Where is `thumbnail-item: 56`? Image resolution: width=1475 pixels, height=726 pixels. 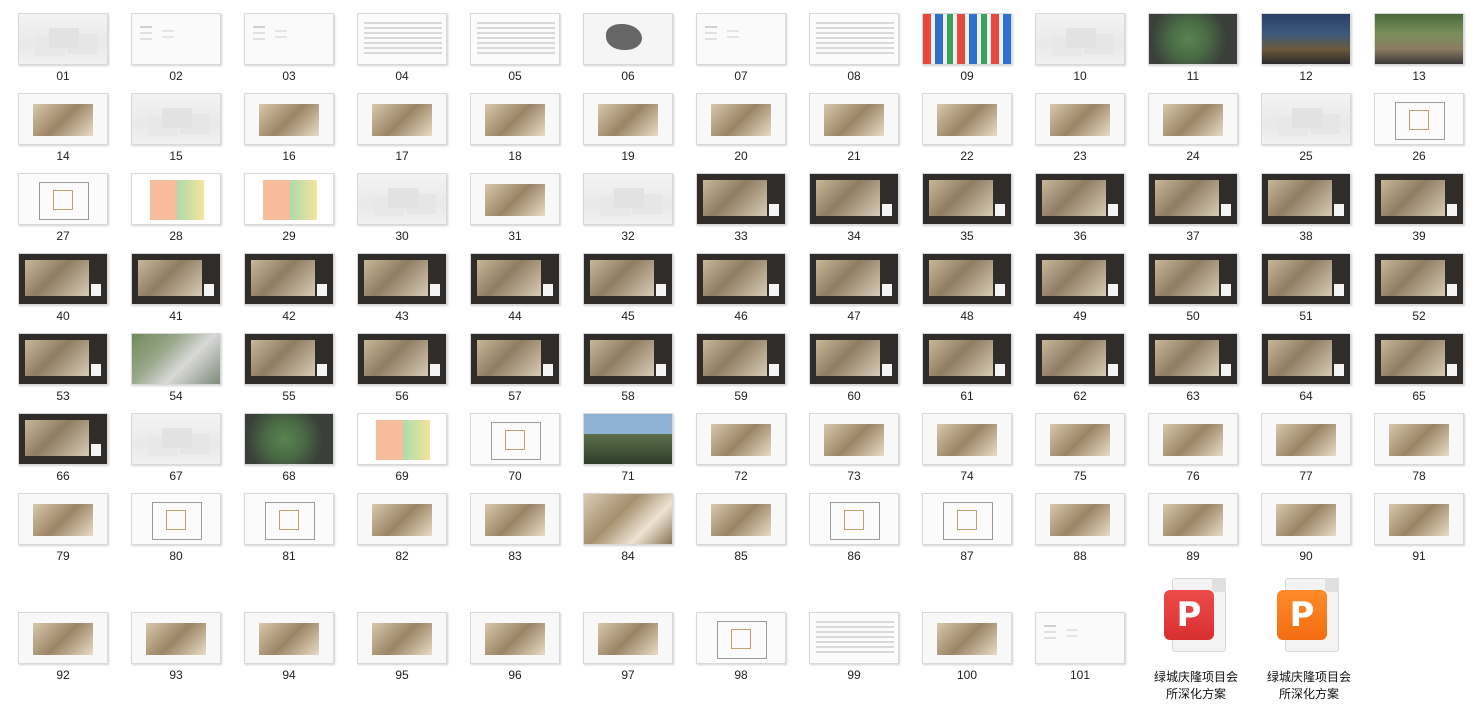 thumbnail-item: 56 is located at coordinates (395, 361).